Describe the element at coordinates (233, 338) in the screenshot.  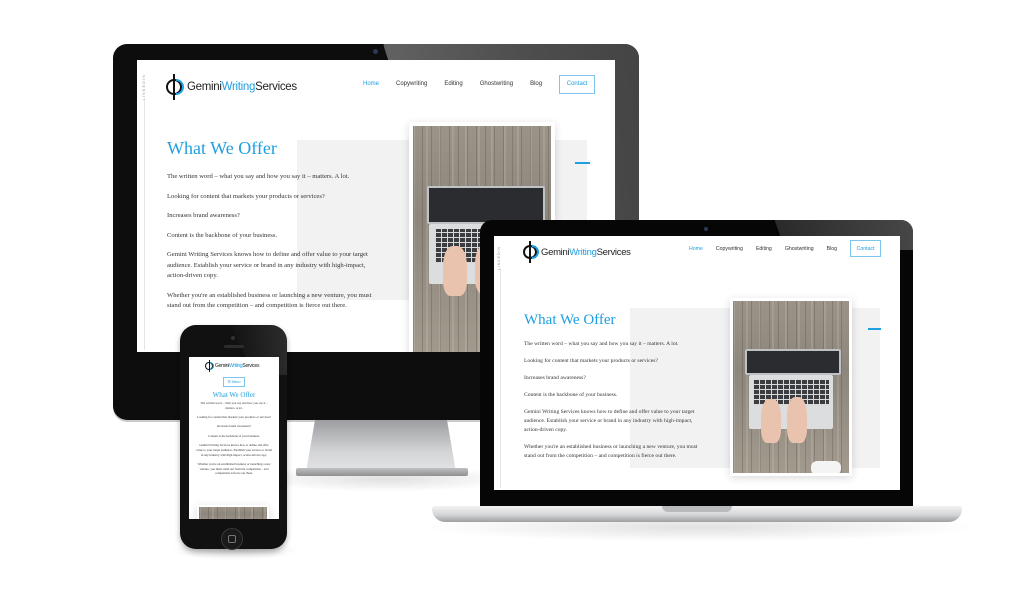
I see `phone-camera-icon` at that location.